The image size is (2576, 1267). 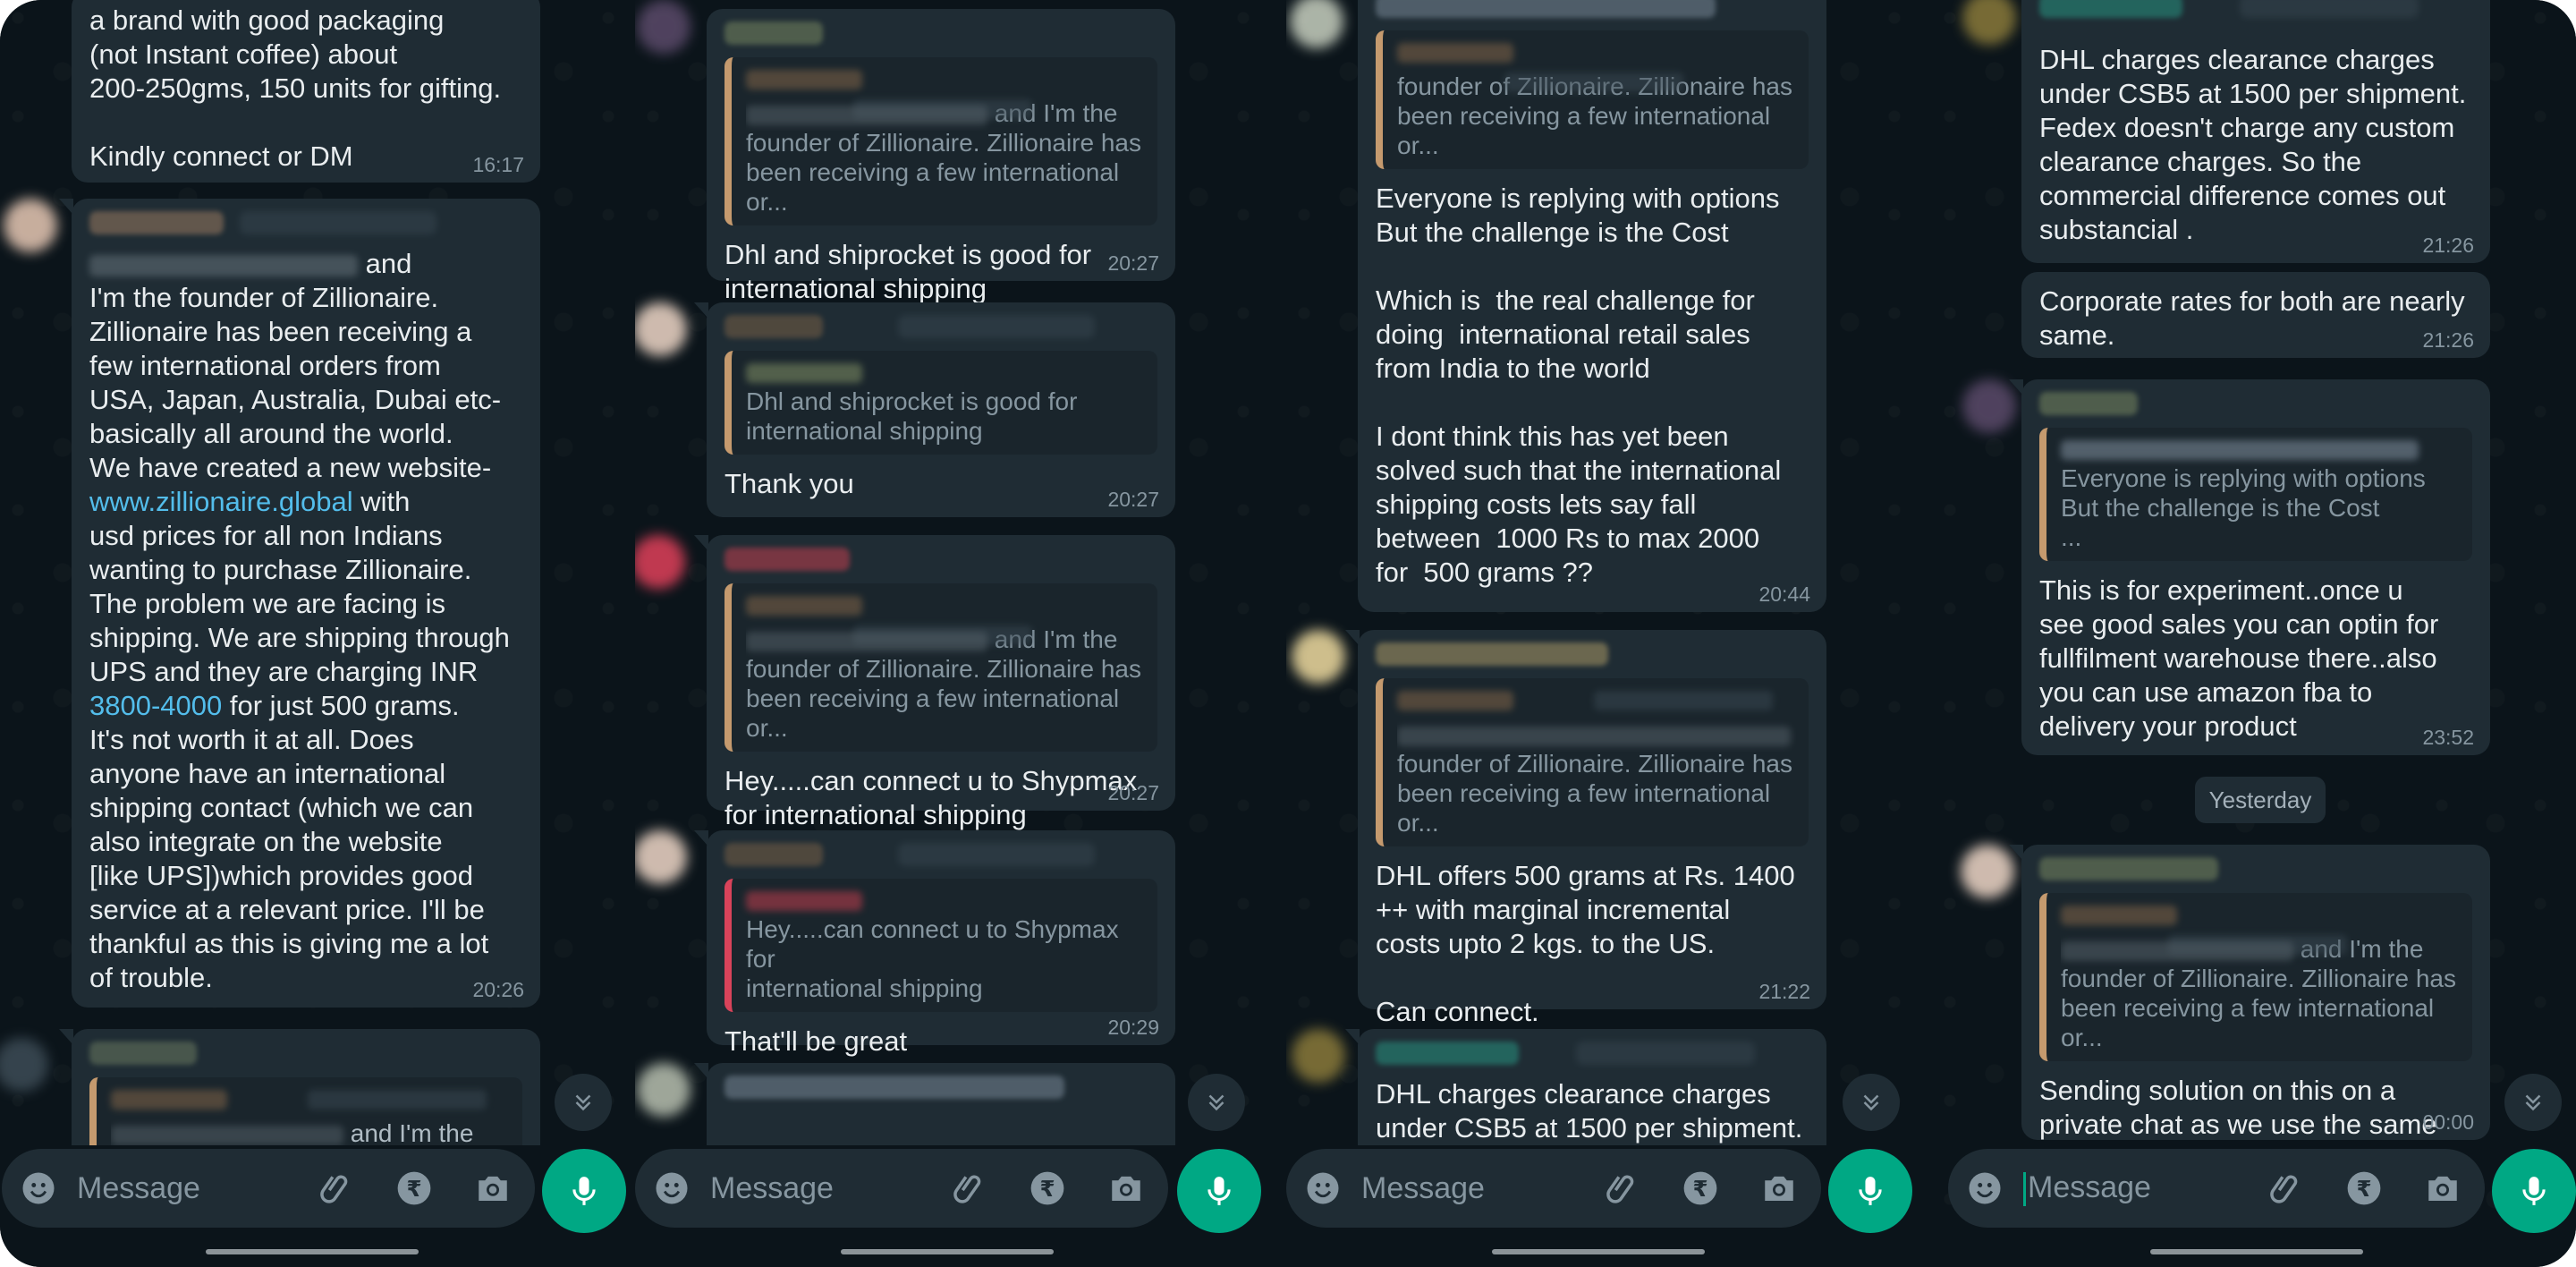 I want to click on website-link: www.zillionaire.global, so click(x=221, y=502).